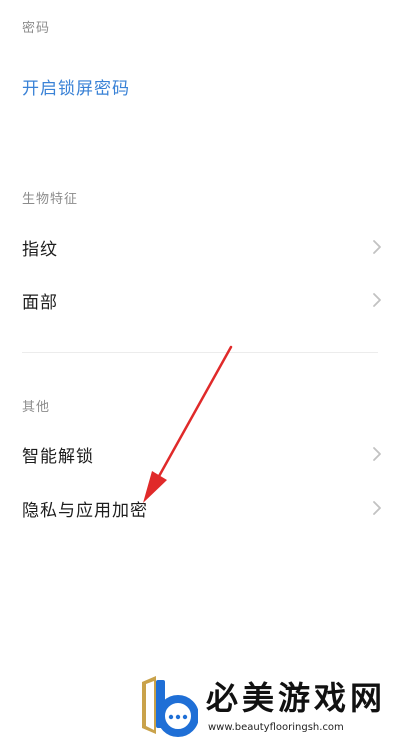 The image size is (400, 742). Describe the element at coordinates (296, 698) in the screenshot. I see `watermark-title: 必美游戏网` at that location.